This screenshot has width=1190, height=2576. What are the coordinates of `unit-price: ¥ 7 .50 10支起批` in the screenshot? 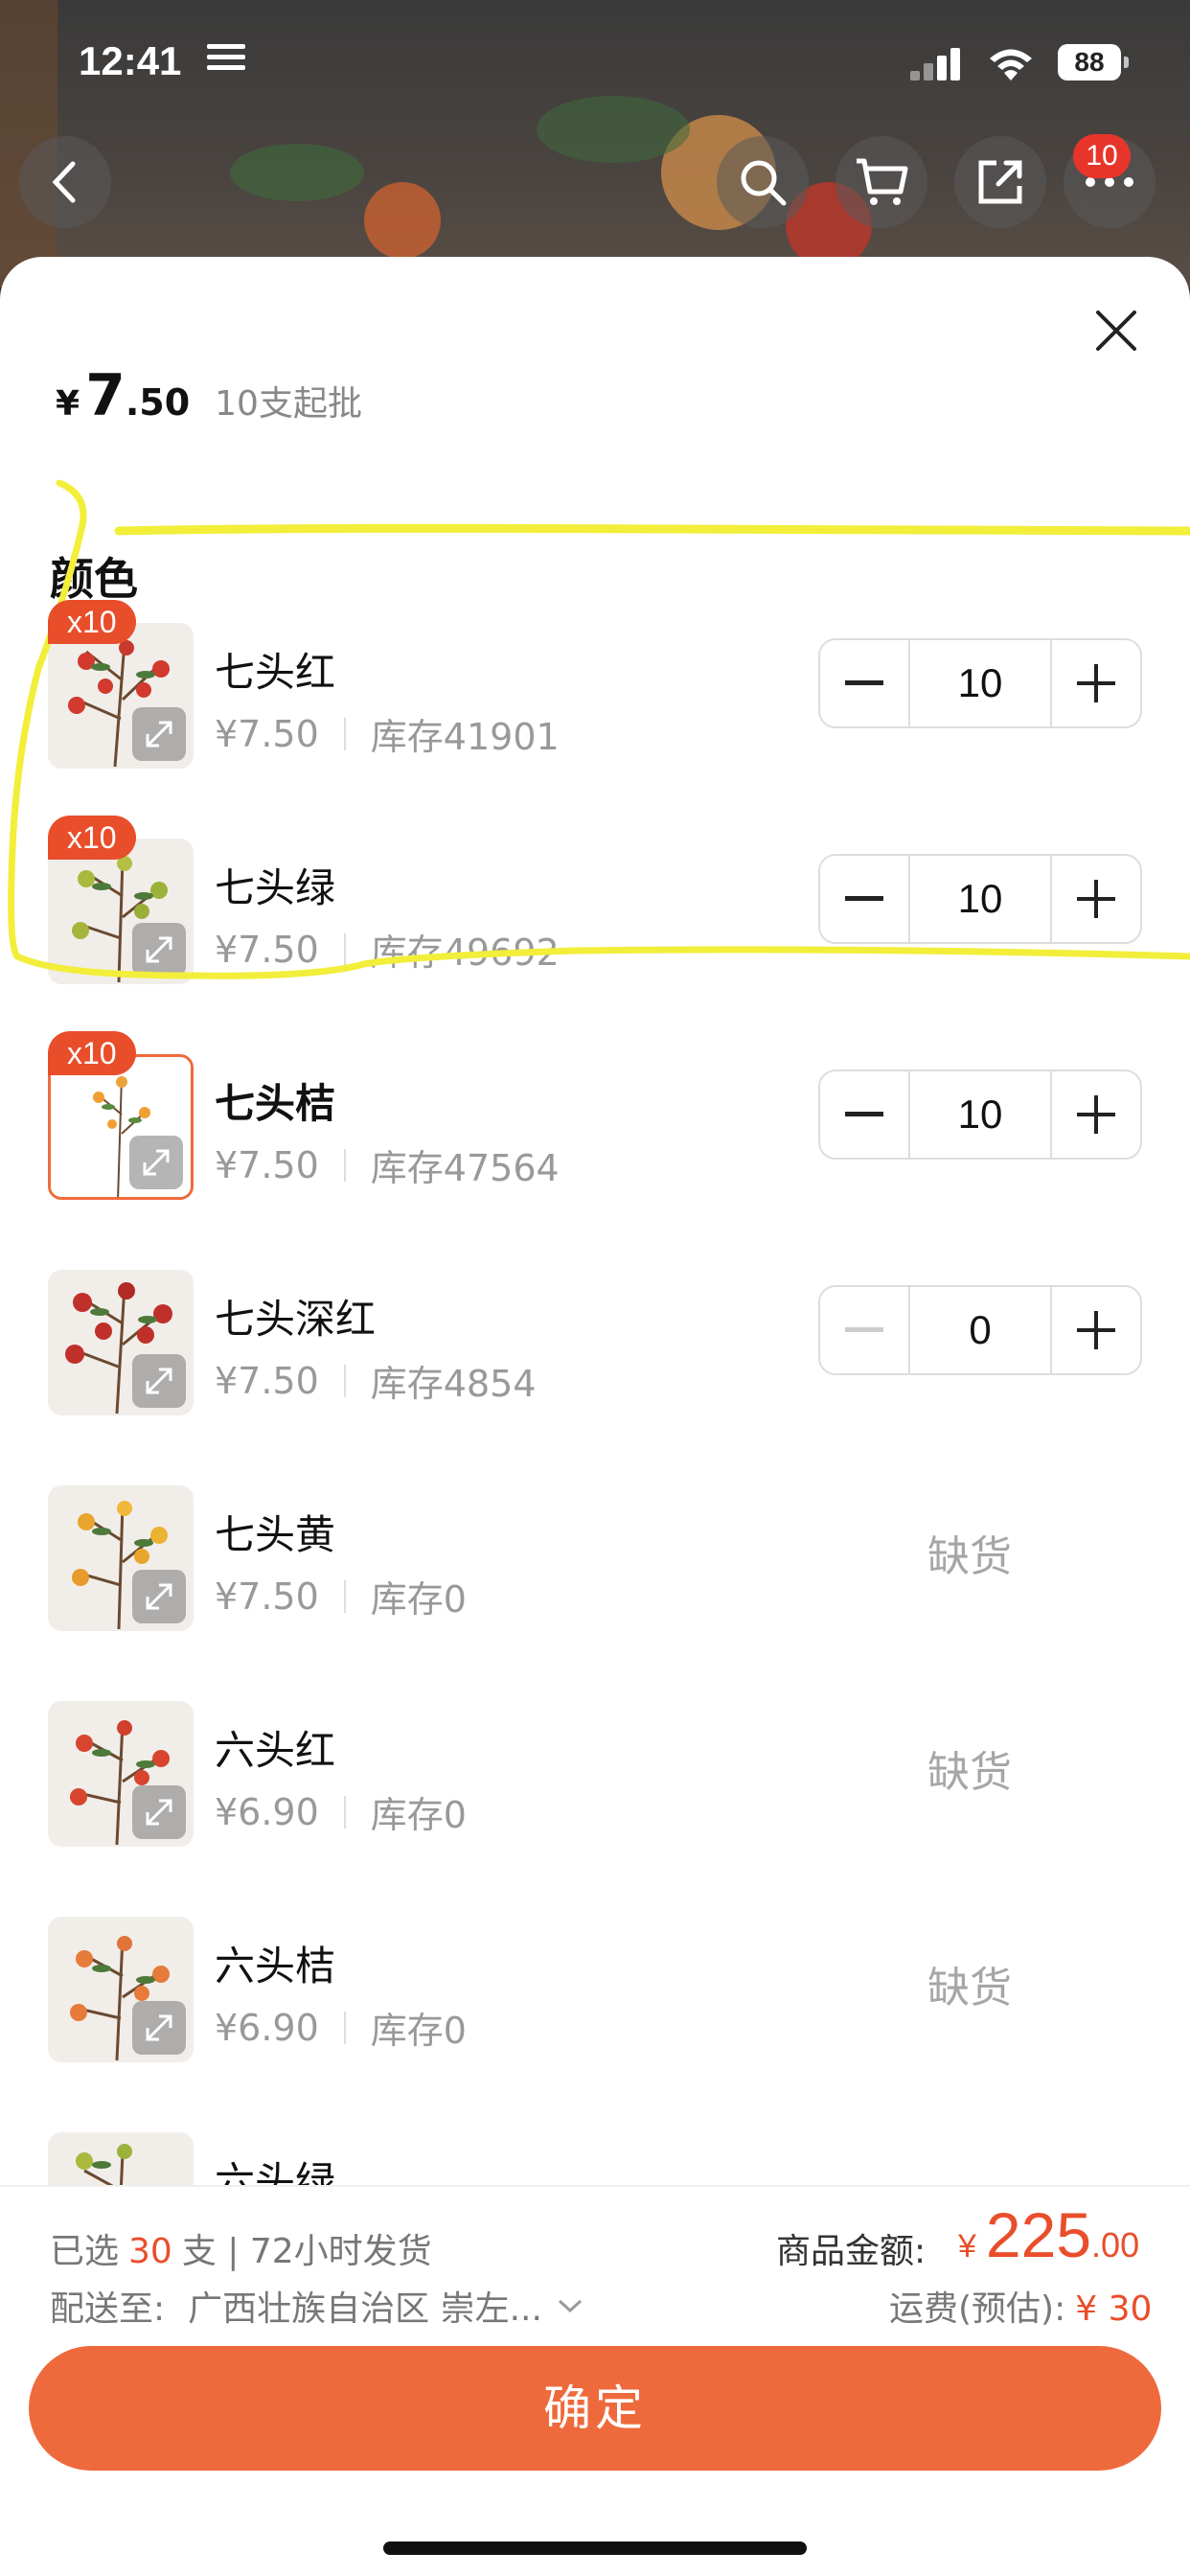 It's located at (209, 400).